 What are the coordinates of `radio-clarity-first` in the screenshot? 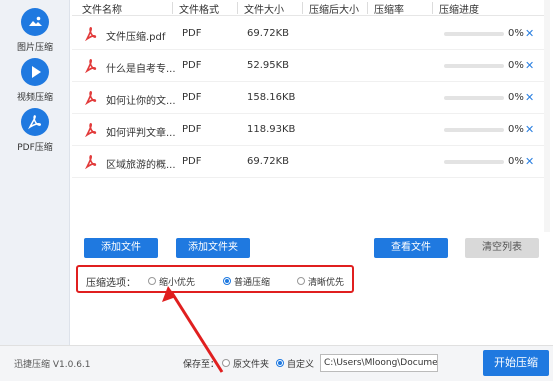 It's located at (301, 281).